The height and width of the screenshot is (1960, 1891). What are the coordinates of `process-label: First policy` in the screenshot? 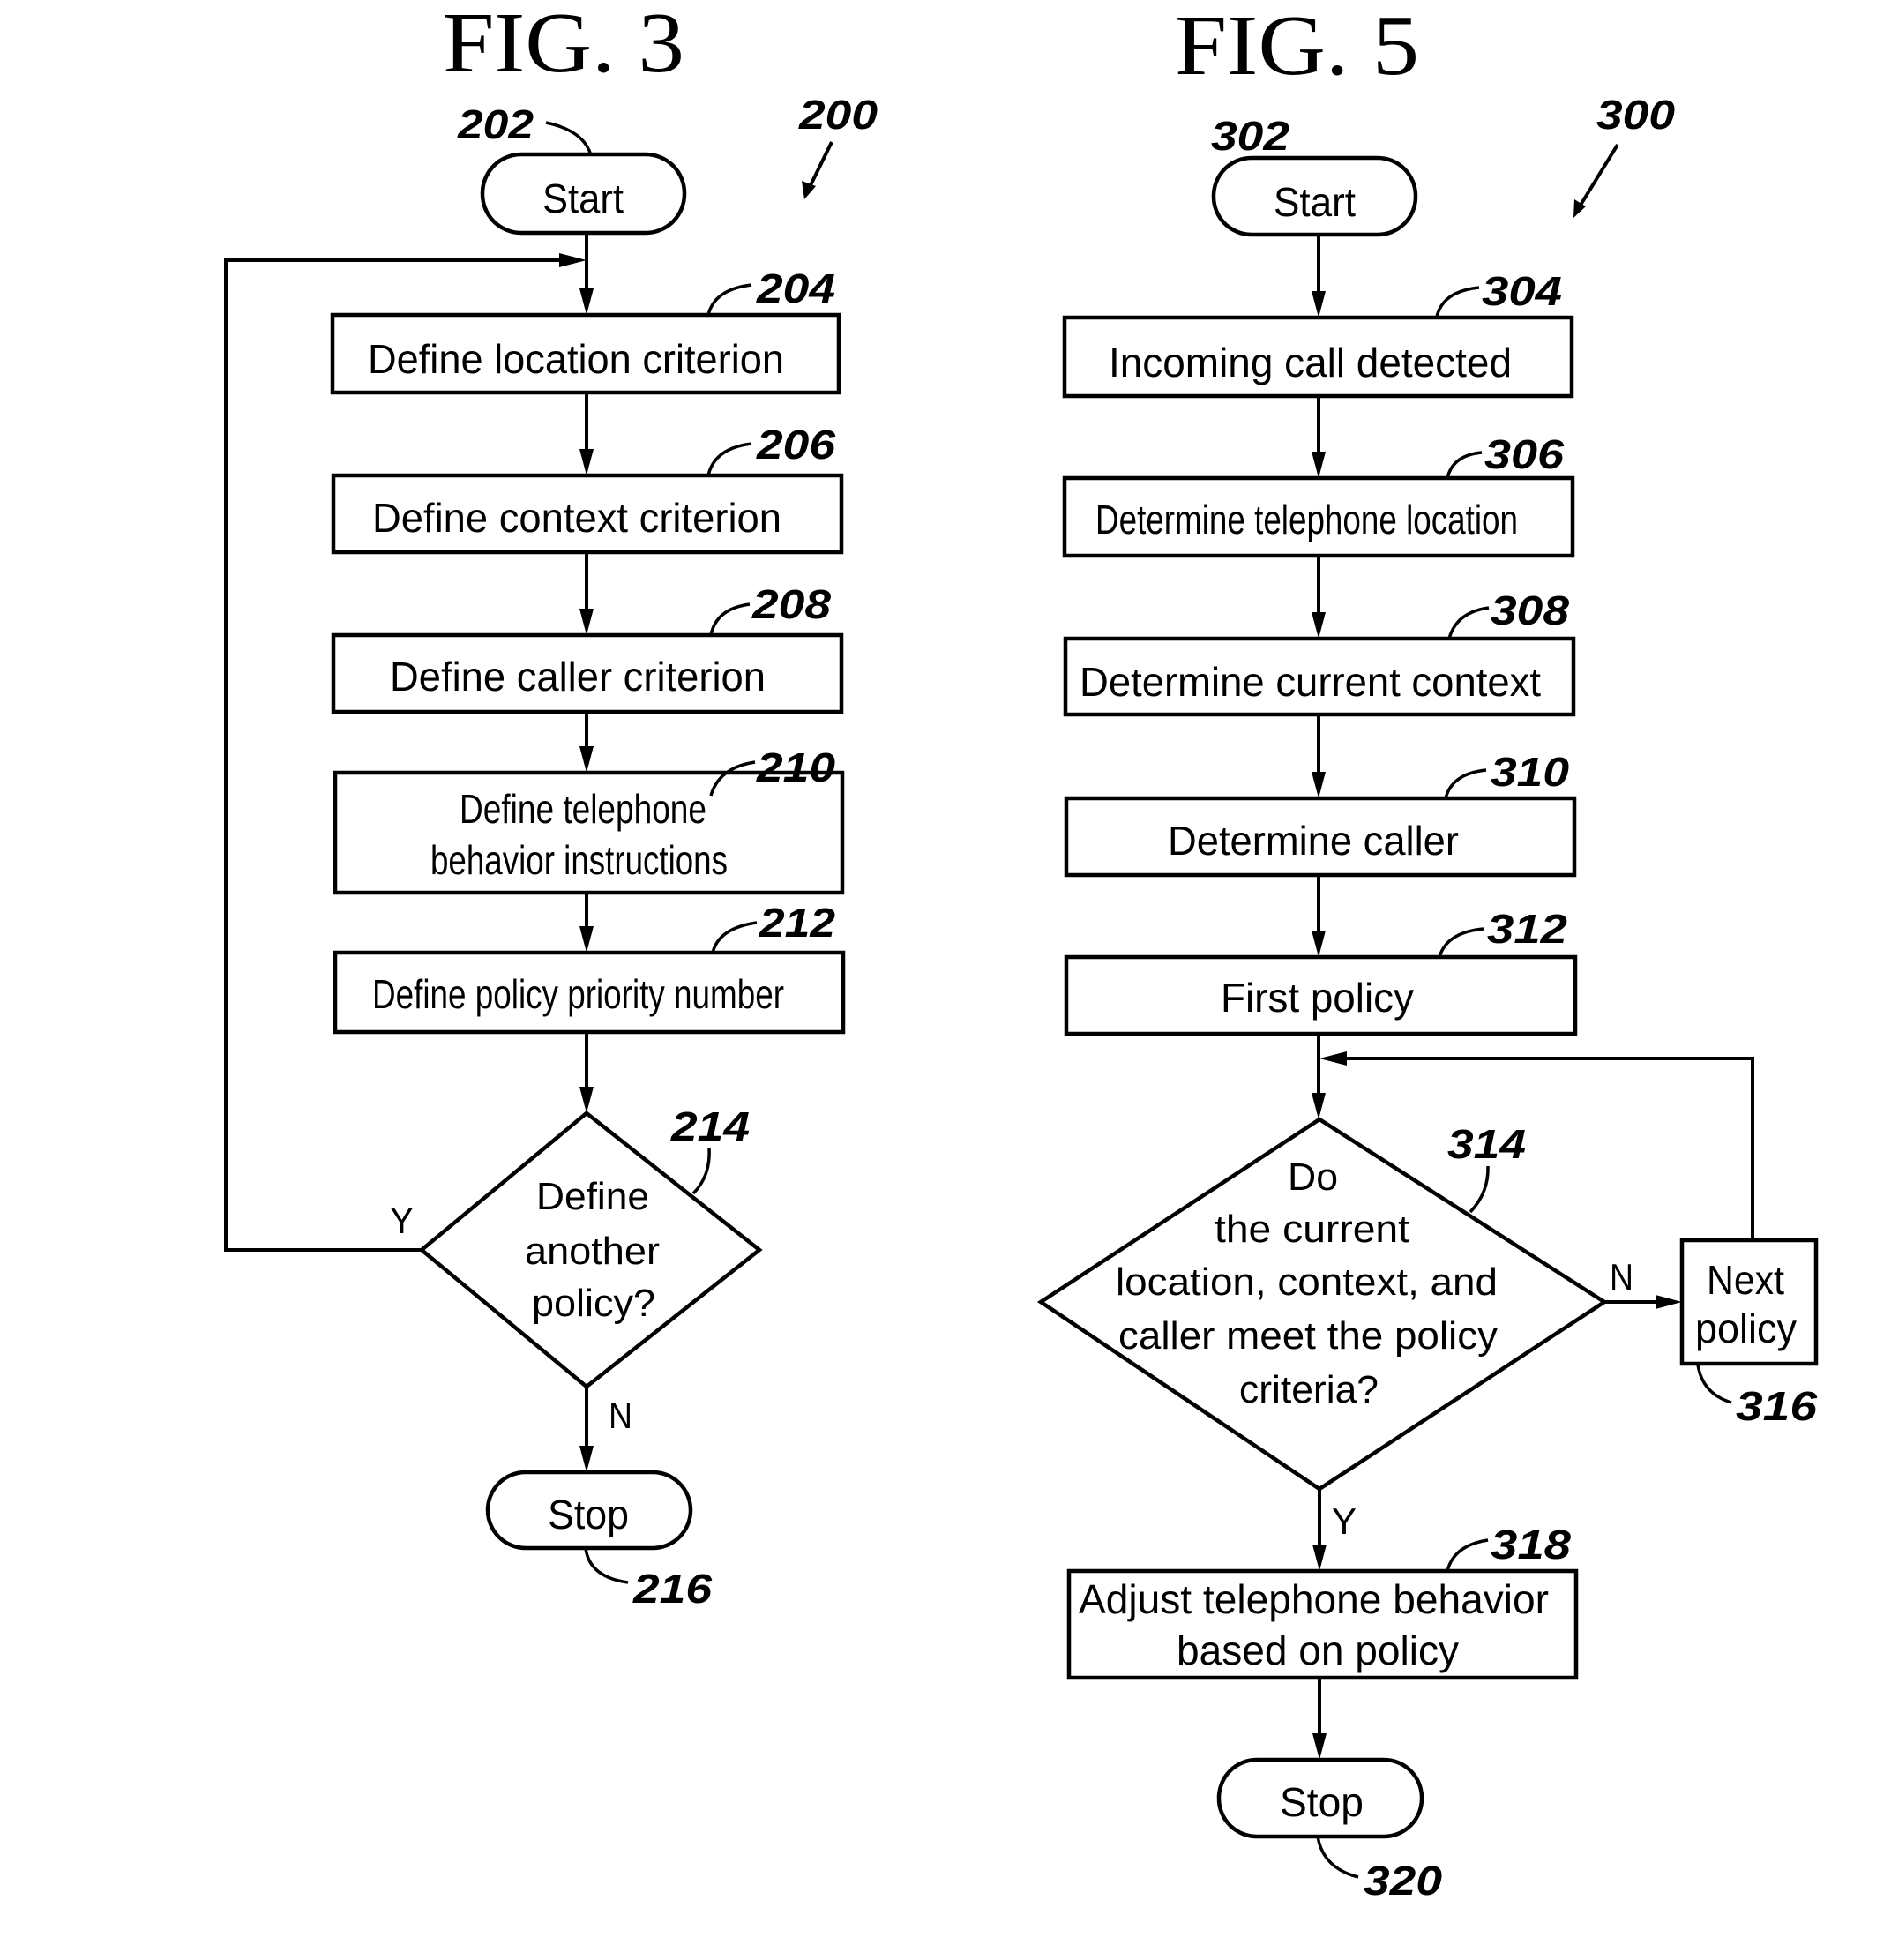 It's located at (1317, 998).